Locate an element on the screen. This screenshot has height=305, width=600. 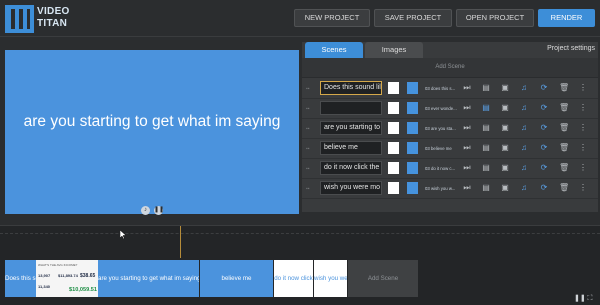
scene-text-input: are you starting to is located at coordinates (351, 128).